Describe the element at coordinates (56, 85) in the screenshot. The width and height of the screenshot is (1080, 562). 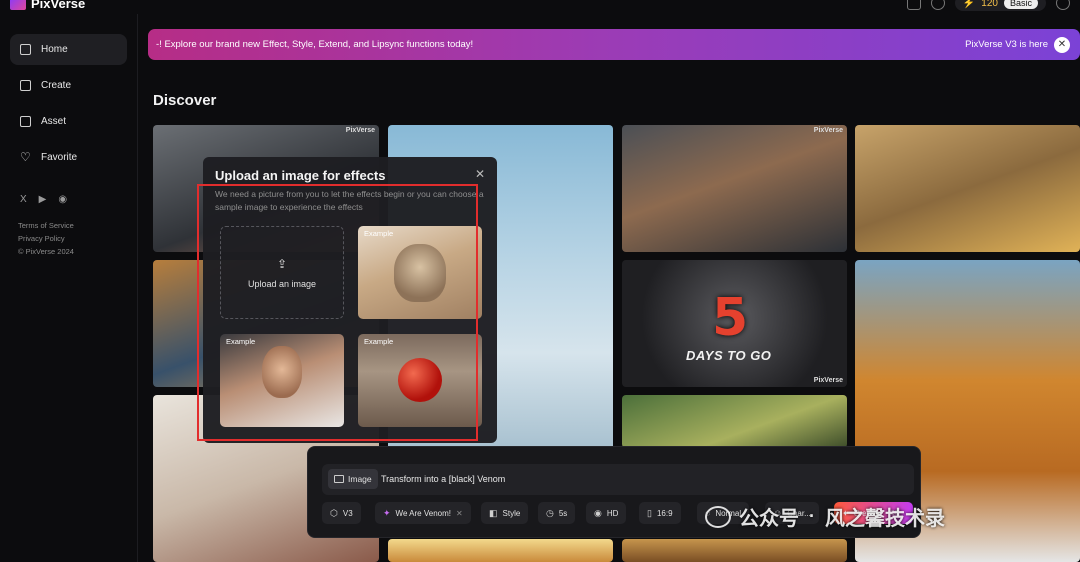
I see `sidebar-item-label: Create` at that location.